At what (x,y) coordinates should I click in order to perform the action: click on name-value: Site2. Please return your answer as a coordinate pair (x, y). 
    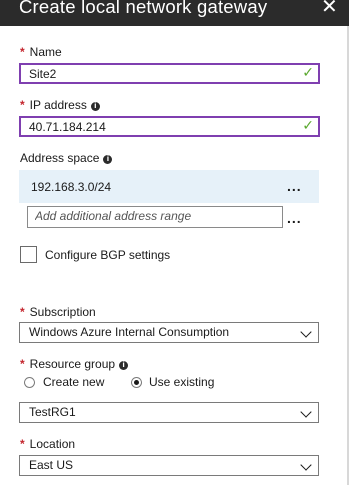
    Looking at the image, I should click on (43, 74).